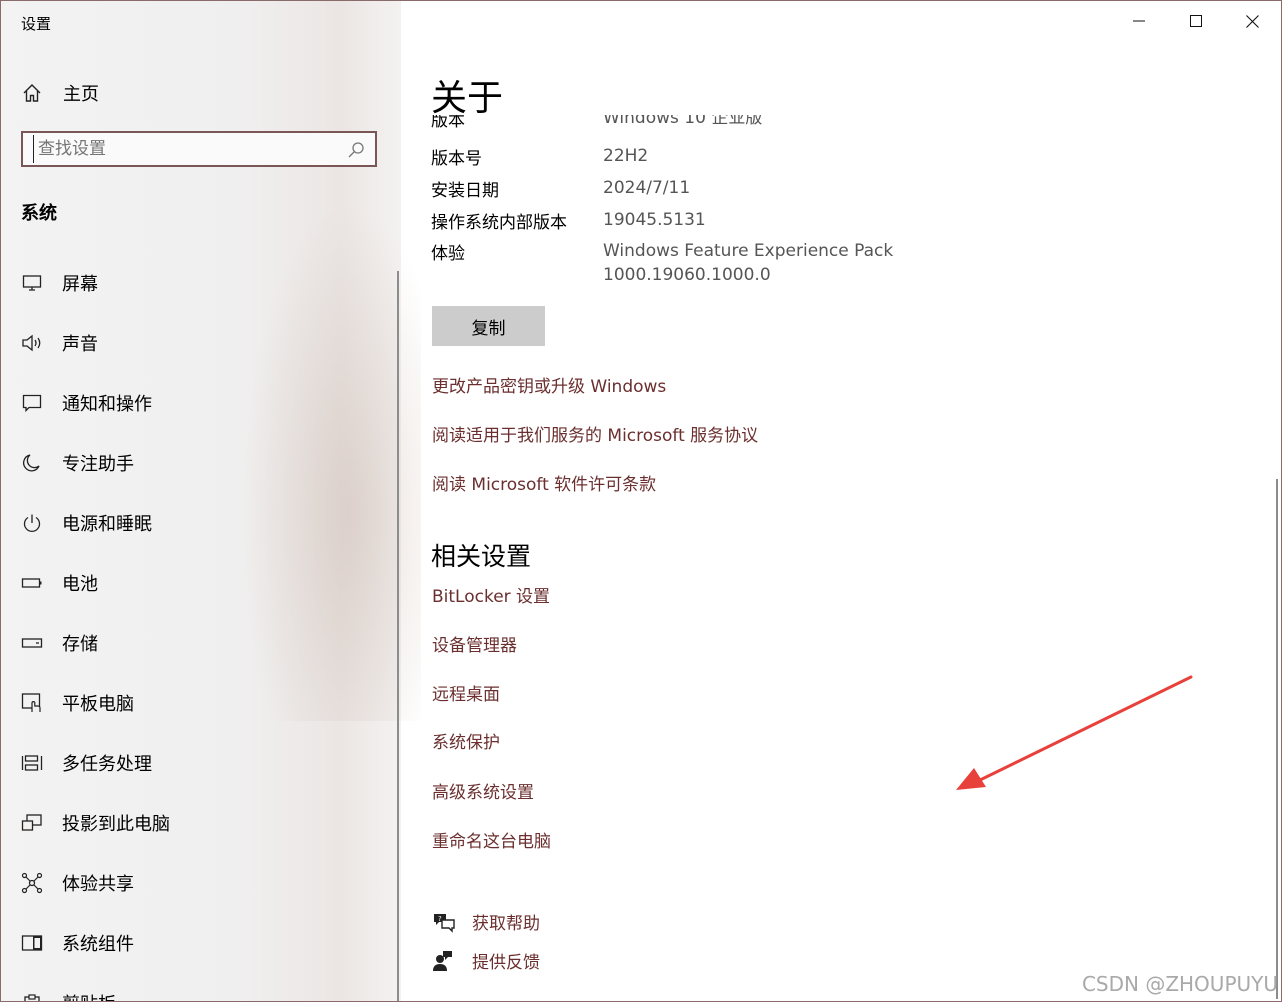 The image size is (1282, 1002). What do you see at coordinates (98, 884) in the screenshot?
I see `sidebar-item-label: 体验共享` at bounding box center [98, 884].